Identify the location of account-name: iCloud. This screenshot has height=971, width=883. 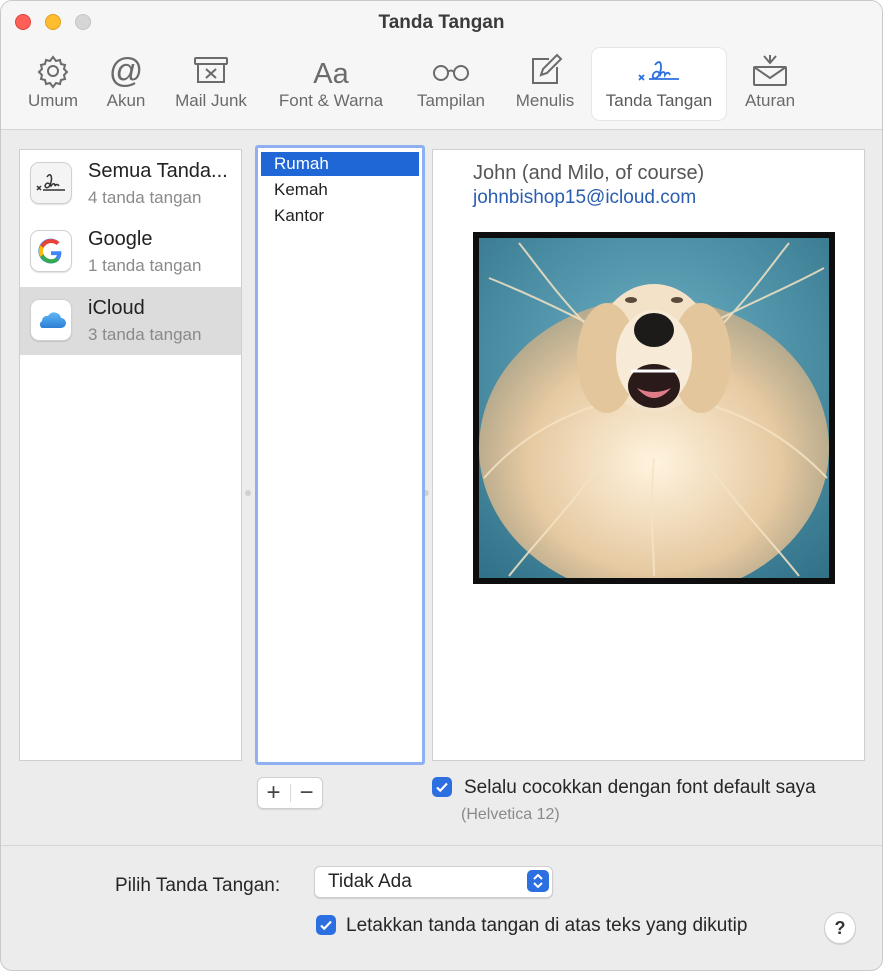
(116, 308).